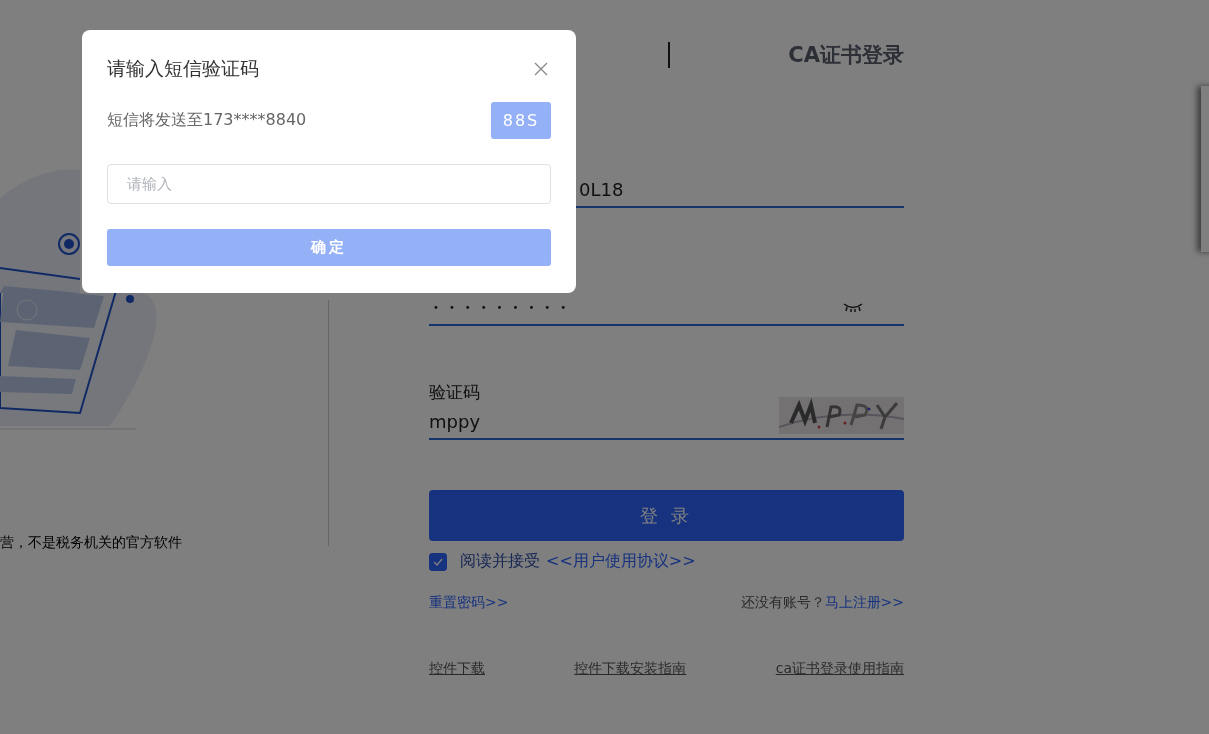 The image size is (1209, 734). I want to click on closed-eye-icon, so click(853, 307).